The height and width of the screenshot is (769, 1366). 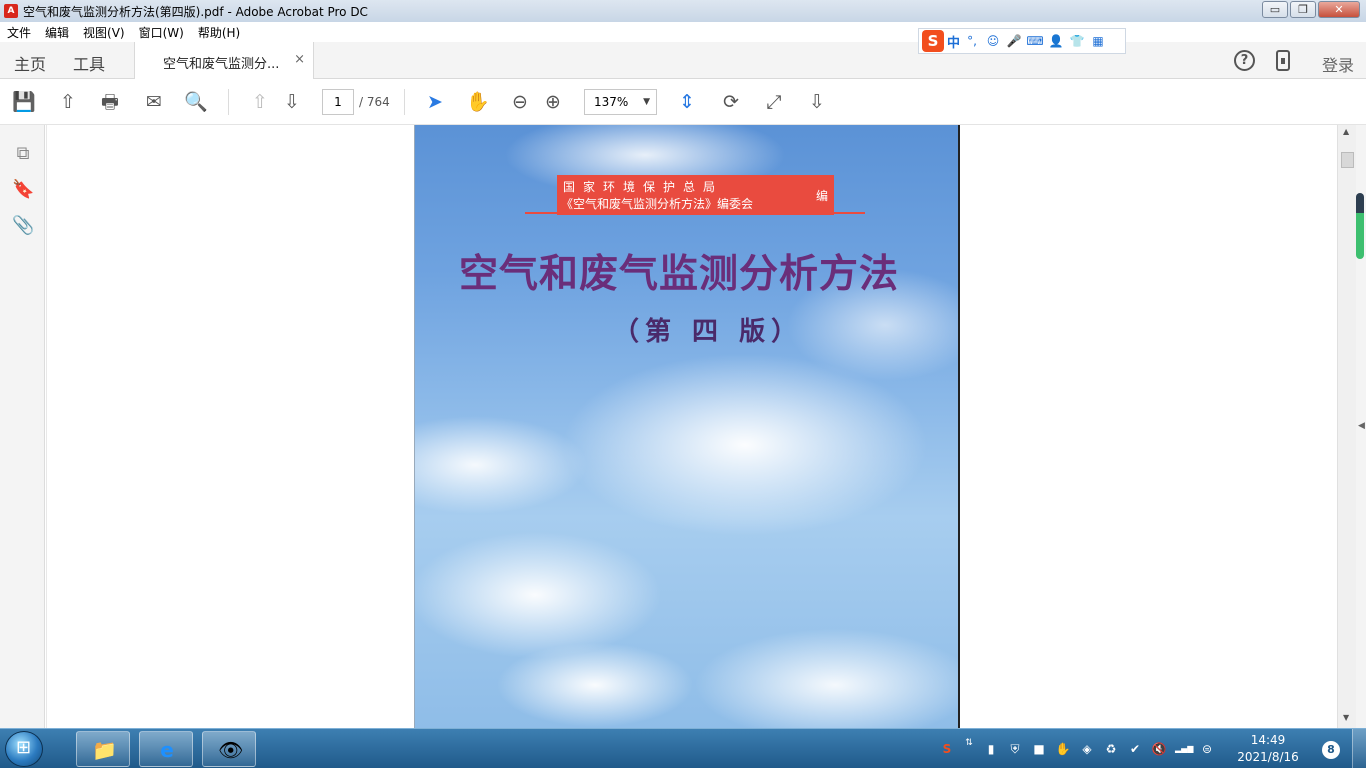 What do you see at coordinates (933, 41) in the screenshot?
I see `sogou-logo-icon: S` at bounding box center [933, 41].